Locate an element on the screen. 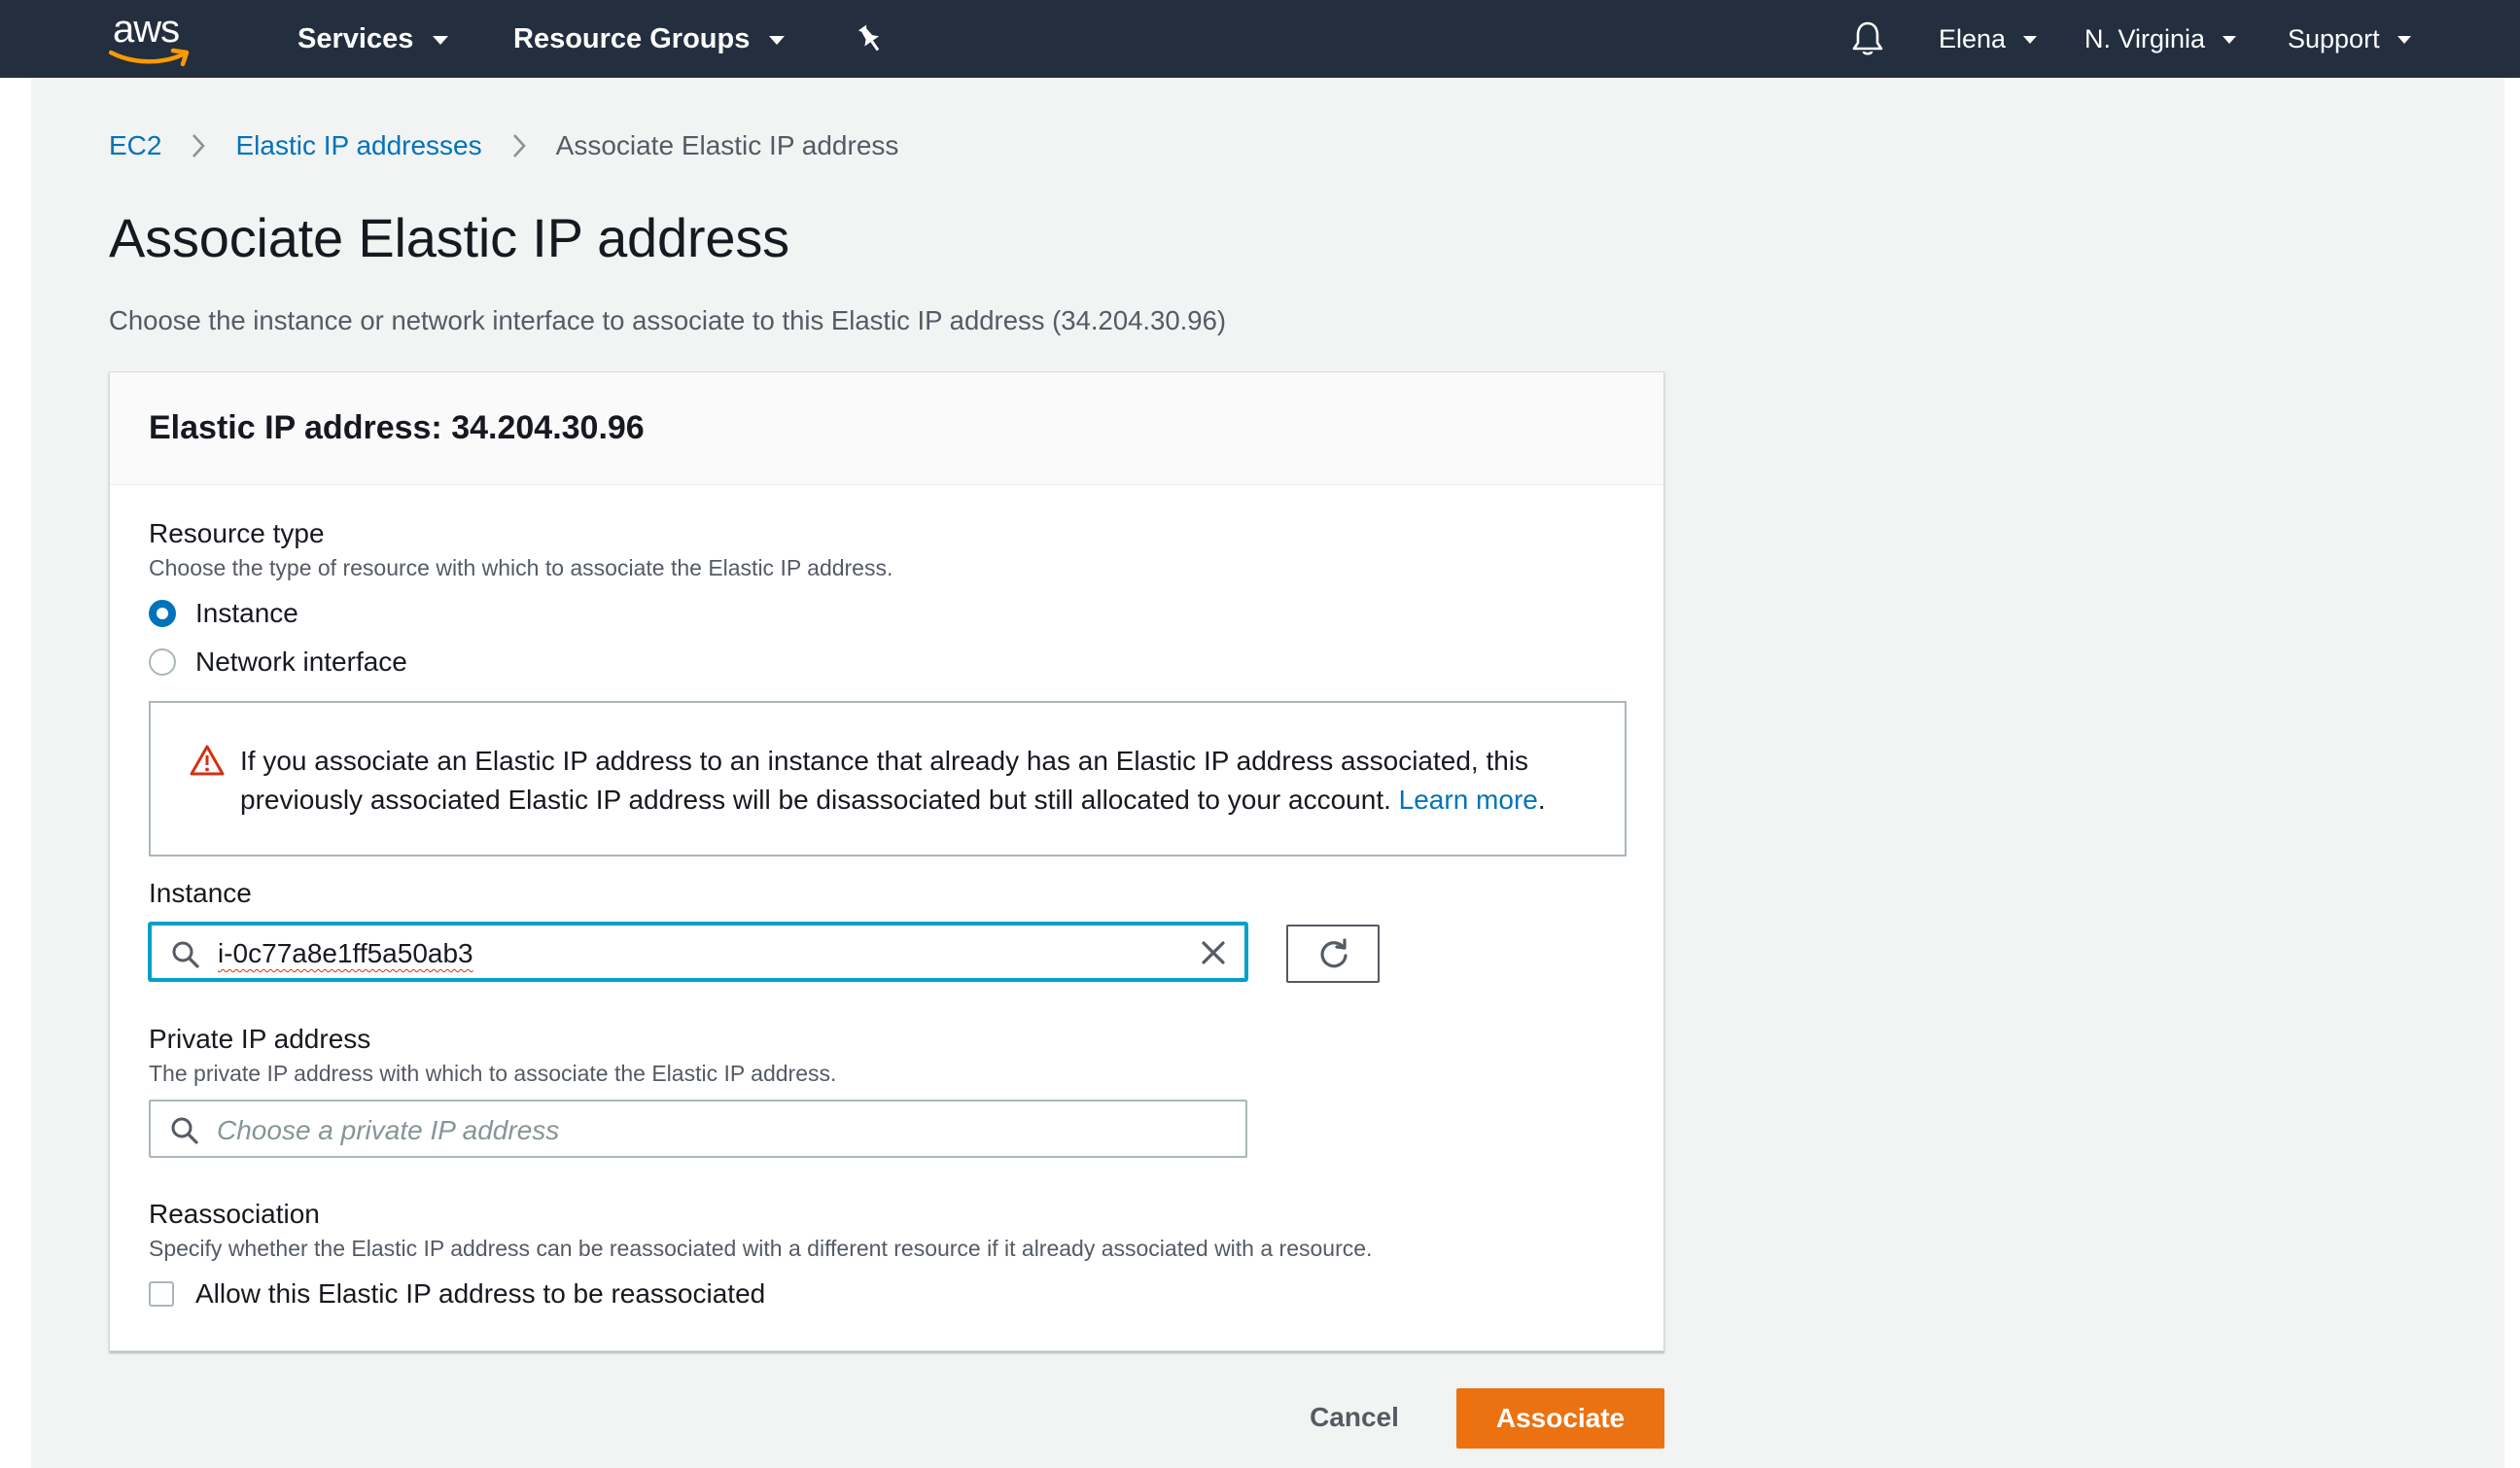 The image size is (2520, 1468). resource-groups-menu: Resource Groups is located at coordinates (649, 39).